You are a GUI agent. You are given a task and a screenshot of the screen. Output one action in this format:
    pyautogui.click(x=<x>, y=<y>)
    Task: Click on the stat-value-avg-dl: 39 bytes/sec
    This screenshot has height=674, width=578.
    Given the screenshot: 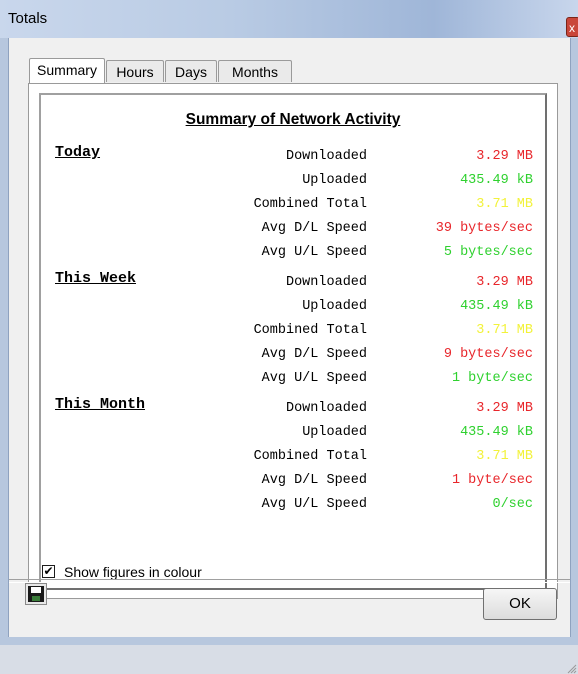 What is the action you would take?
    pyautogui.click(x=484, y=228)
    